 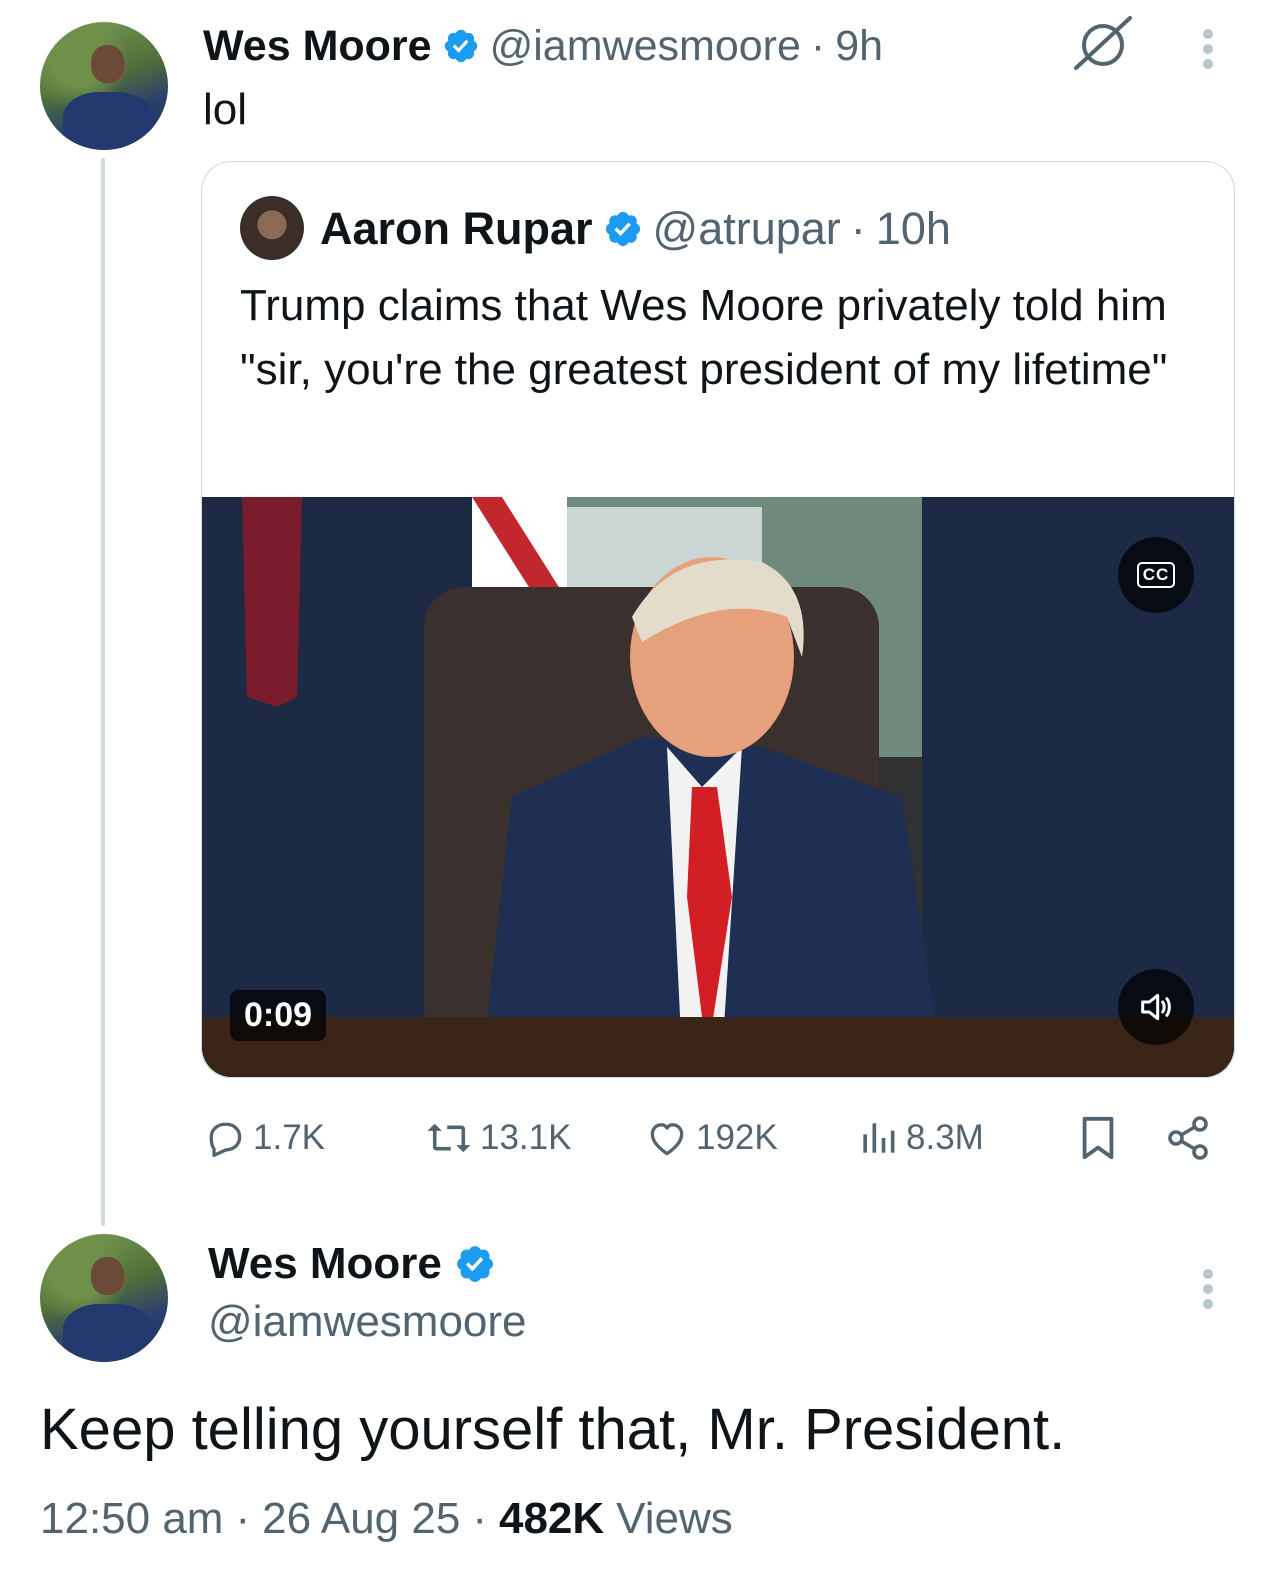 What do you see at coordinates (225, 109) in the screenshot?
I see `tweet-text: lol` at bounding box center [225, 109].